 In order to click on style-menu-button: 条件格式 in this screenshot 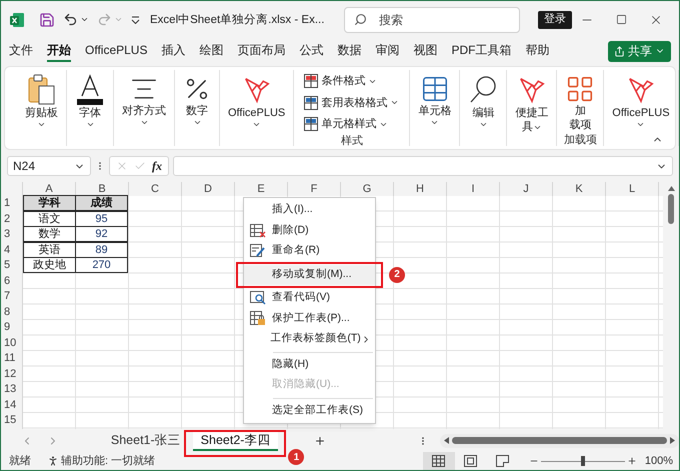, I will do `click(352, 81)`.